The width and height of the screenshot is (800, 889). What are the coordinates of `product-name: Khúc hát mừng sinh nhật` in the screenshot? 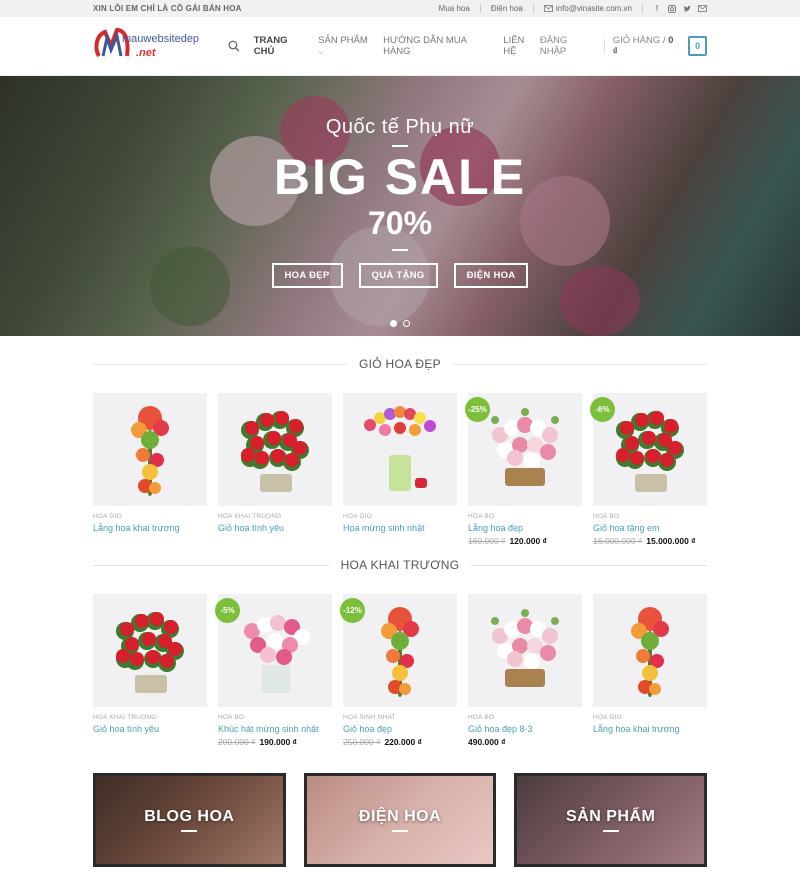 It's located at (275, 729).